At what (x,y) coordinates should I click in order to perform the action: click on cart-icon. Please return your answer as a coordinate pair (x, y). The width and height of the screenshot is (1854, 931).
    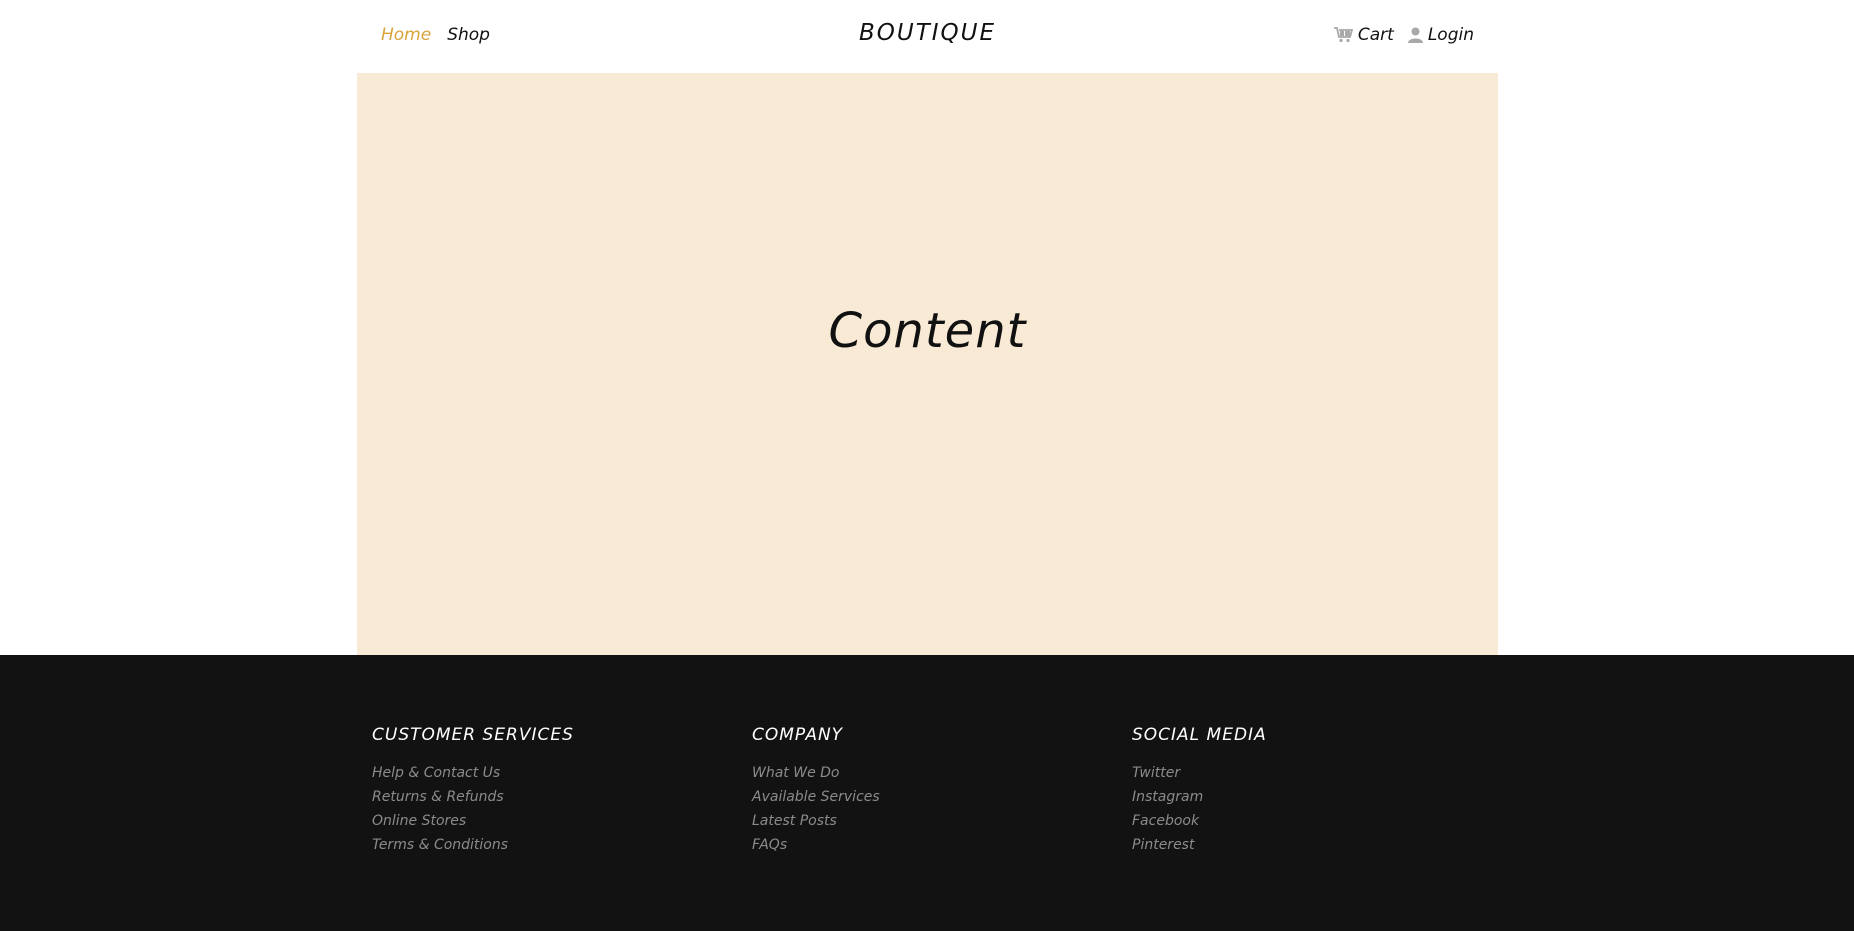
    Looking at the image, I should click on (1343, 35).